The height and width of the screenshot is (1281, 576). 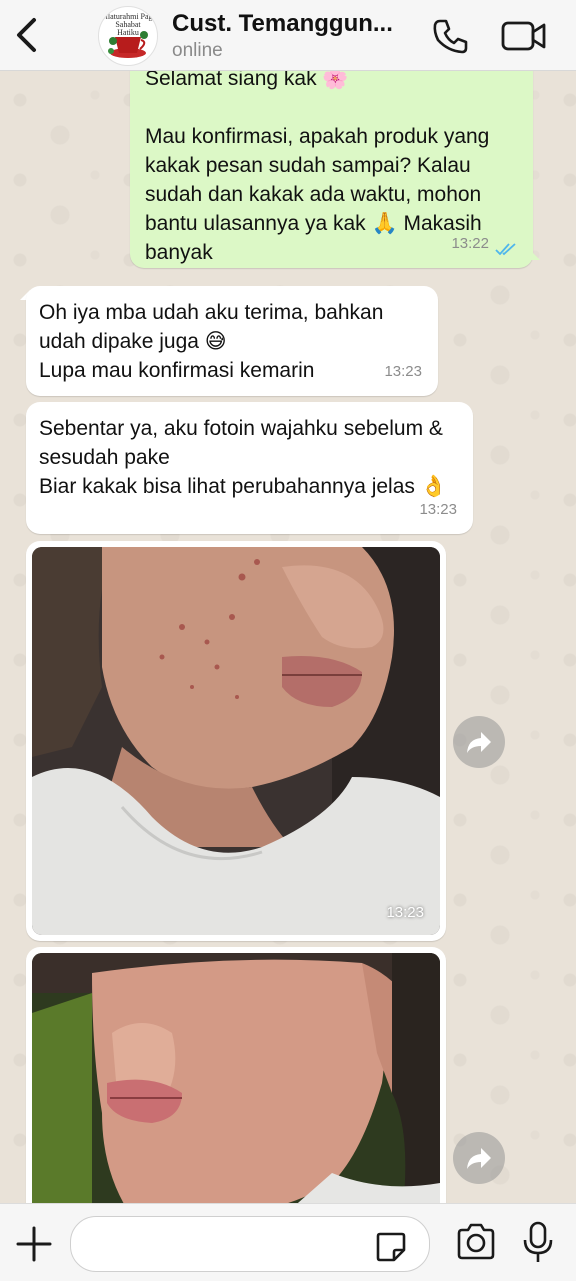 I want to click on message-composer, so click(x=288, y=1242).